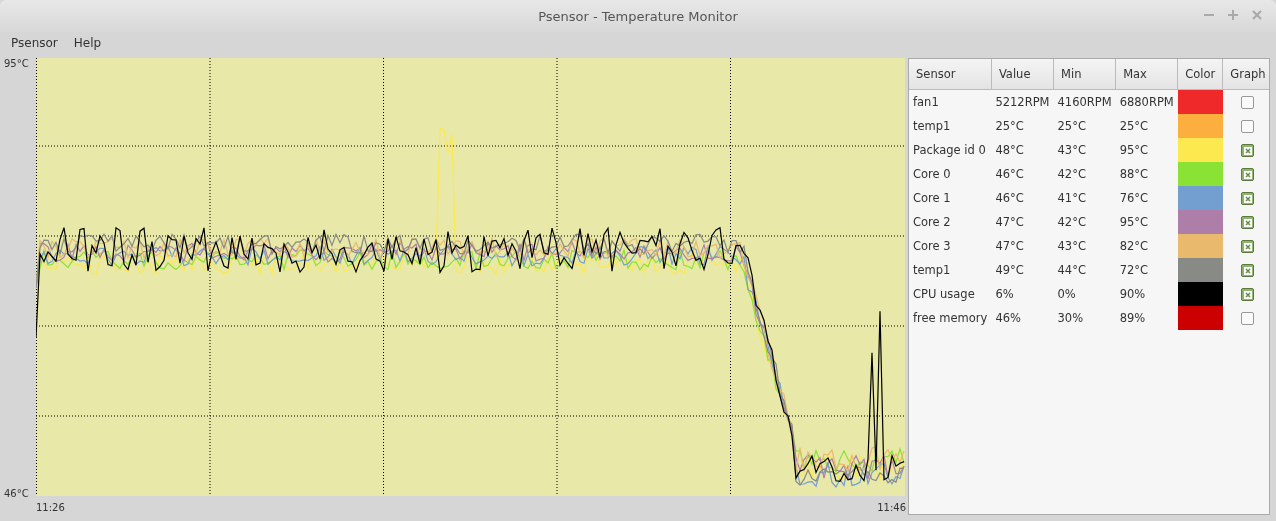 Image resolution: width=1276 pixels, height=521 pixels. Describe the element at coordinates (932, 222) in the screenshot. I see `table-cell-text: Core 2` at that location.